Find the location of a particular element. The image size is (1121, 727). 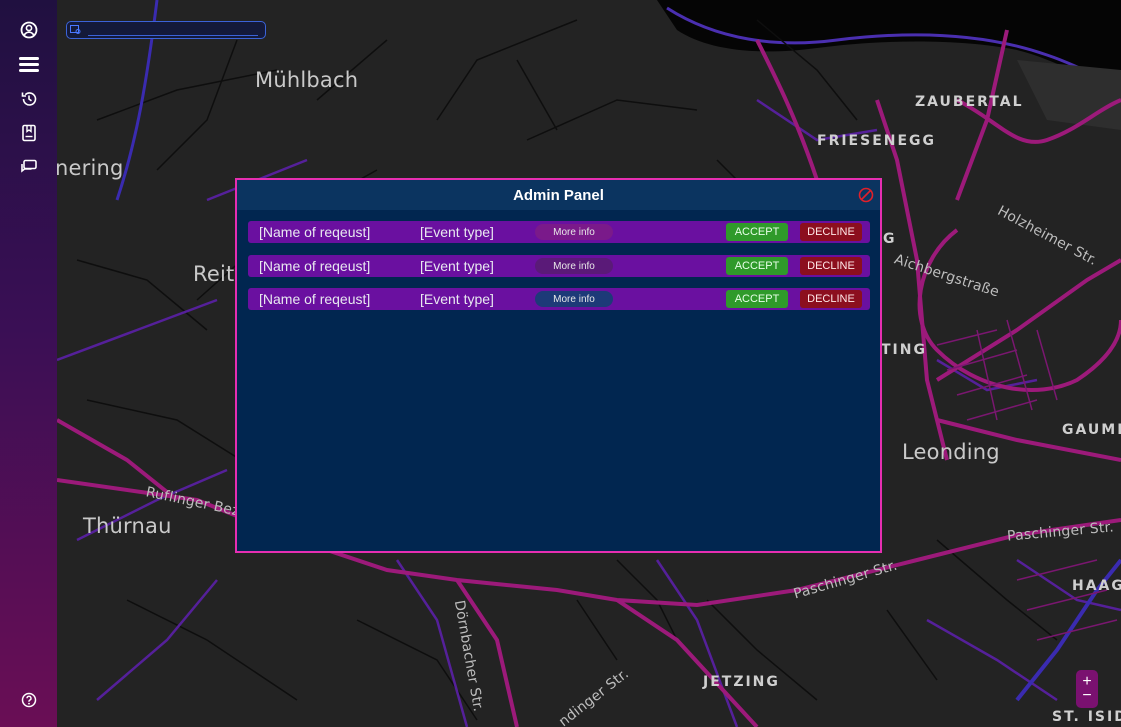

place-label: Mühlbach is located at coordinates (307, 80).